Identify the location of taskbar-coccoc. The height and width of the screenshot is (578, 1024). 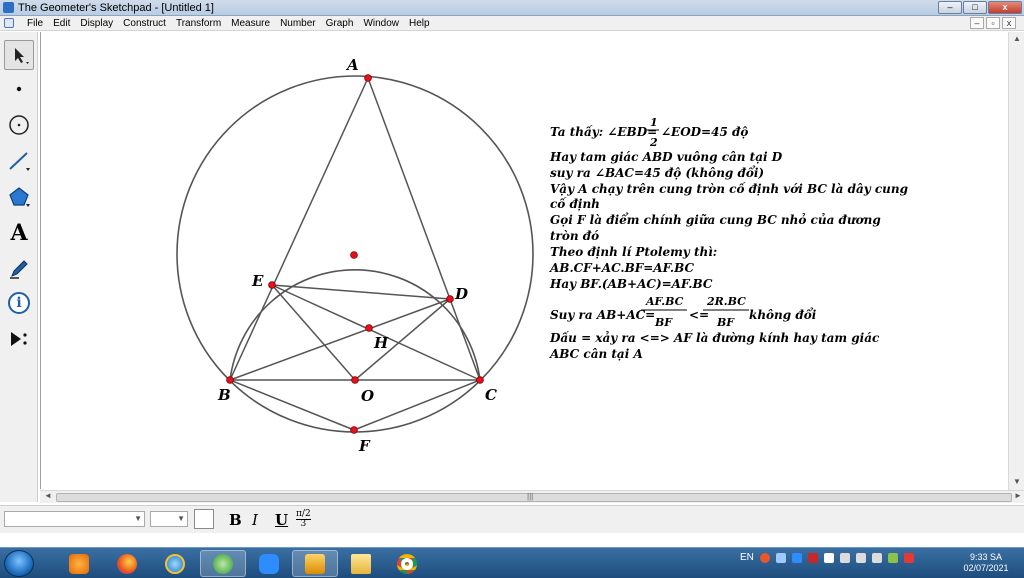
(223, 563).